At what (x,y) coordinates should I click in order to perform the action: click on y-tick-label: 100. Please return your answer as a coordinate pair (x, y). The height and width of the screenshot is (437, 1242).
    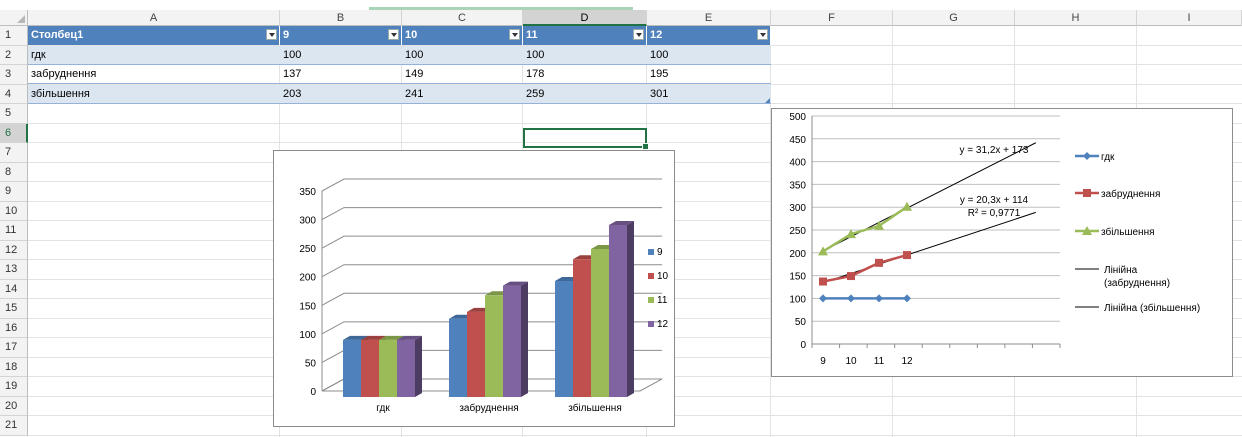
    Looking at the image, I should click on (797, 299).